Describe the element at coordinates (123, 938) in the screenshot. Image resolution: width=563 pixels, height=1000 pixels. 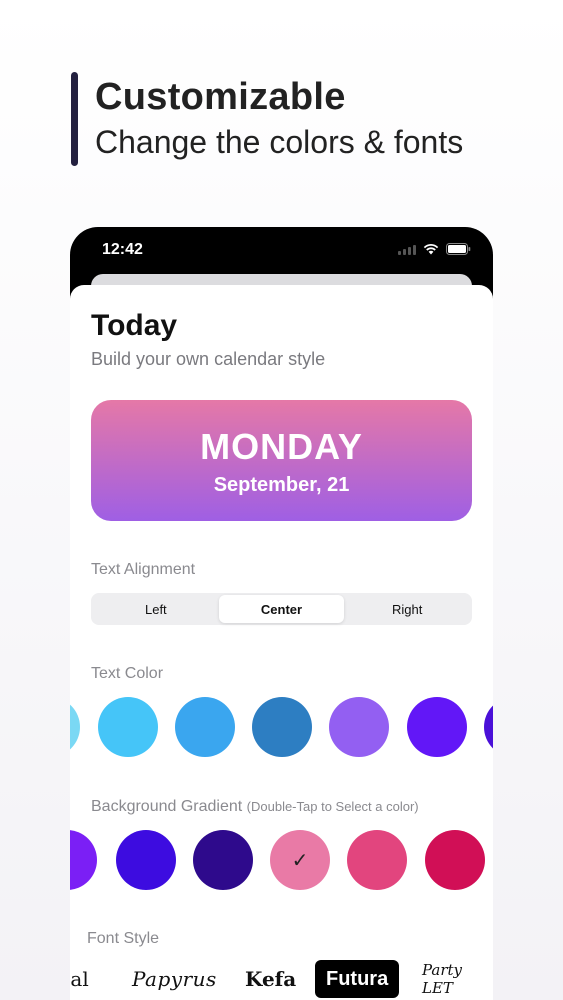
I see `font-style-label: Font Style` at that location.